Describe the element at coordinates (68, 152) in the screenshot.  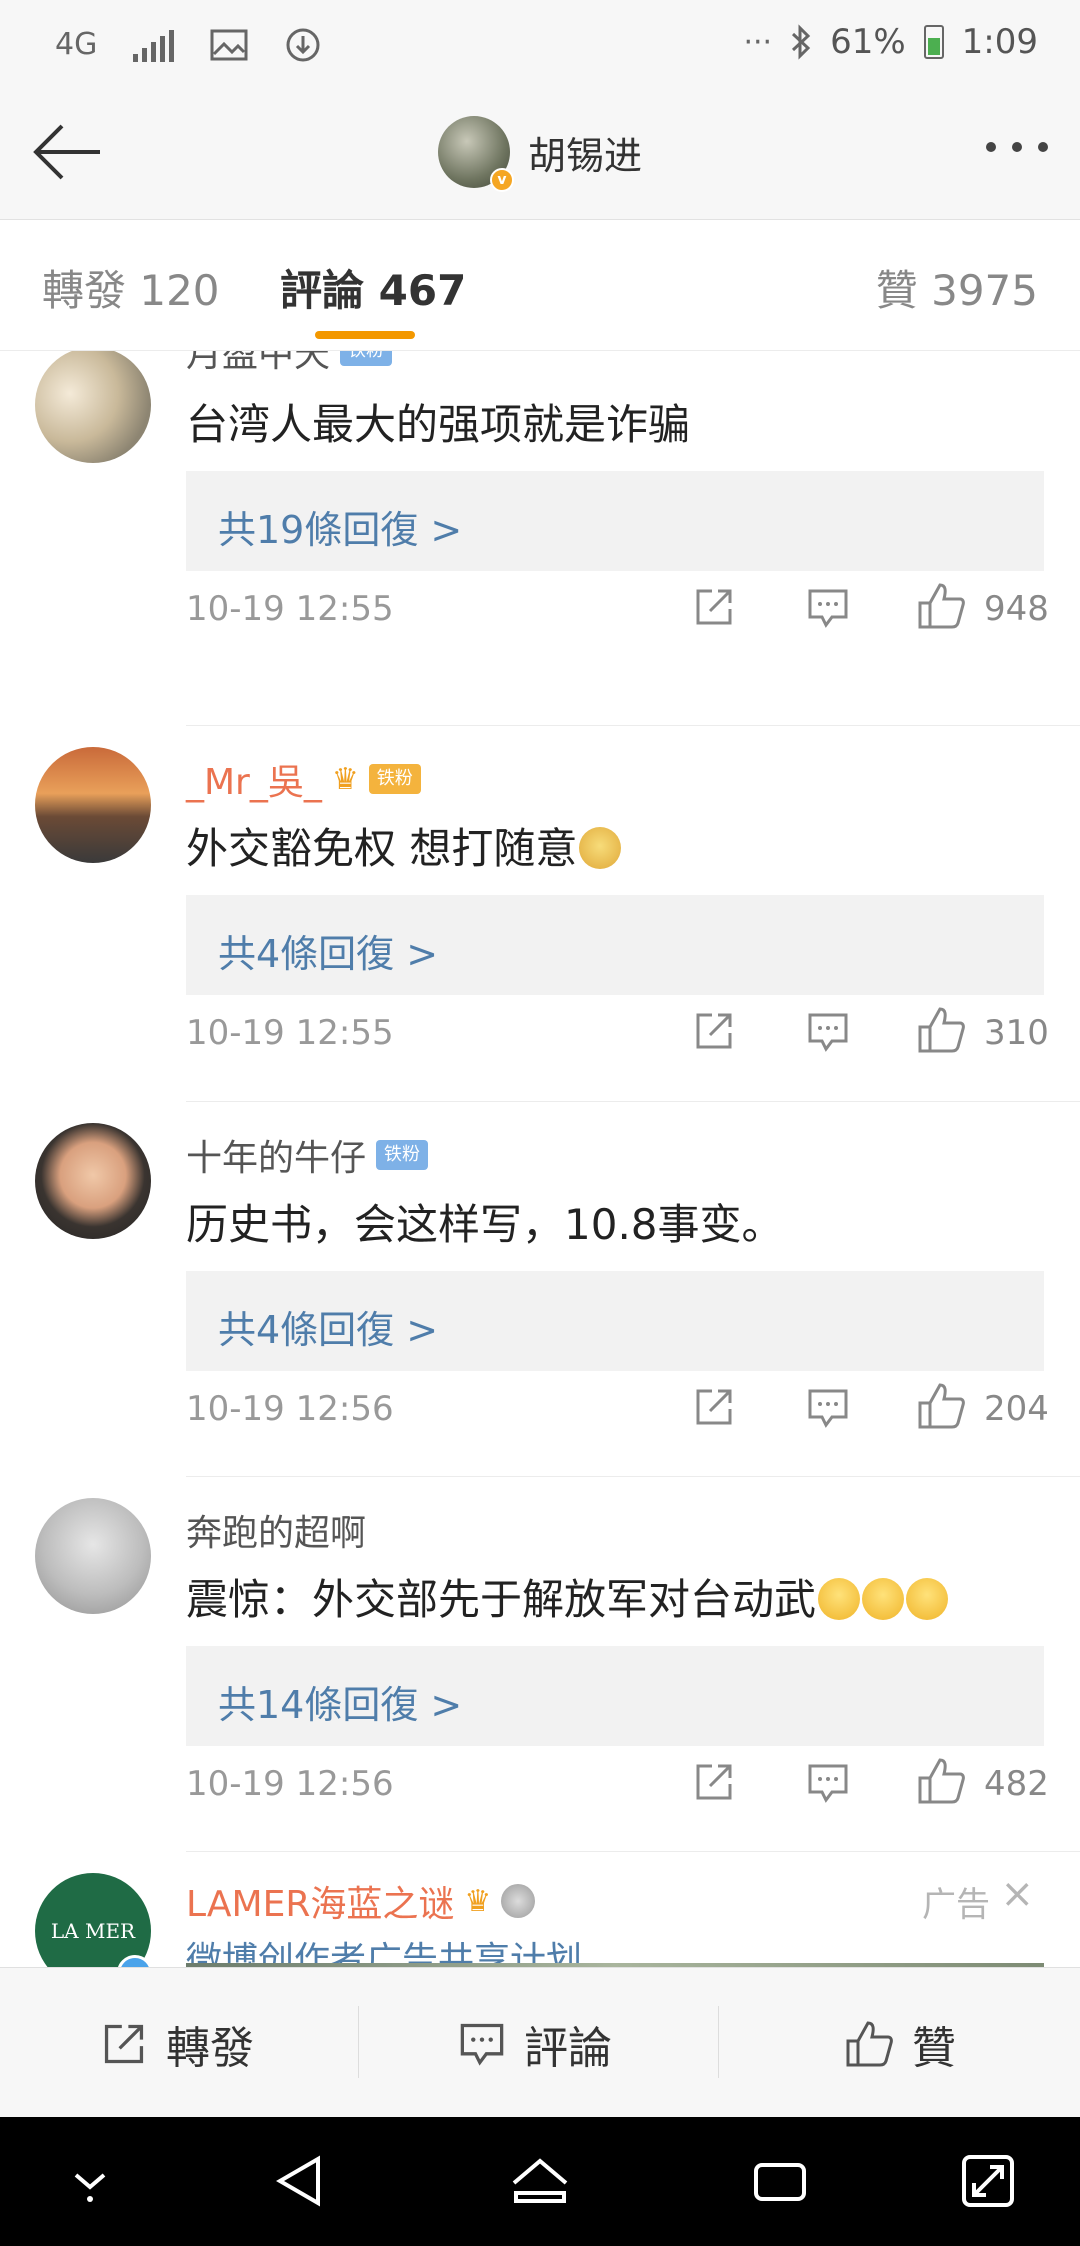
I see `back-arrow-icon` at that location.